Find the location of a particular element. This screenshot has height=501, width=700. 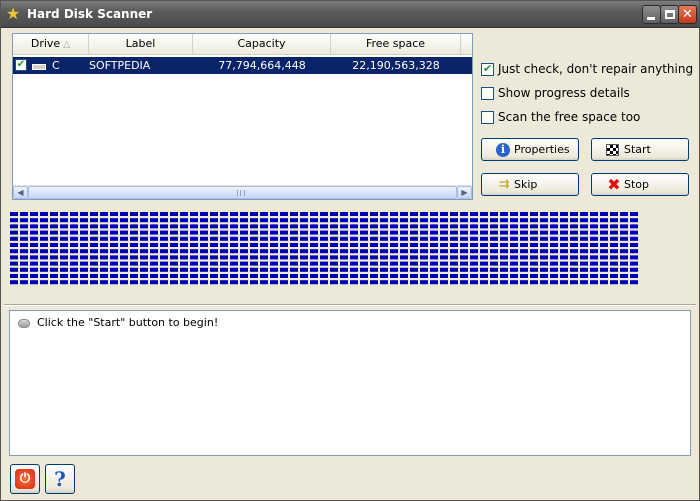

just-check-checkbox is located at coordinates (487, 69).